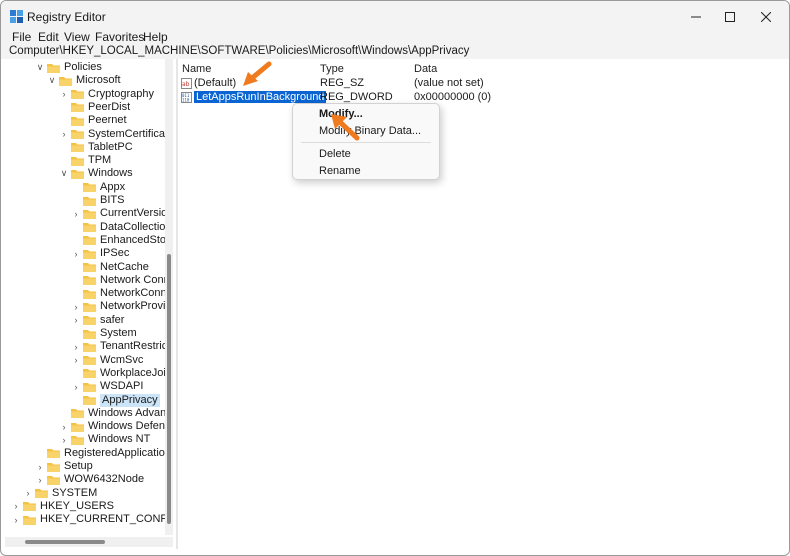 The width and height of the screenshot is (790, 556). I want to click on tree-item: ›NetCache, so click(110, 267).